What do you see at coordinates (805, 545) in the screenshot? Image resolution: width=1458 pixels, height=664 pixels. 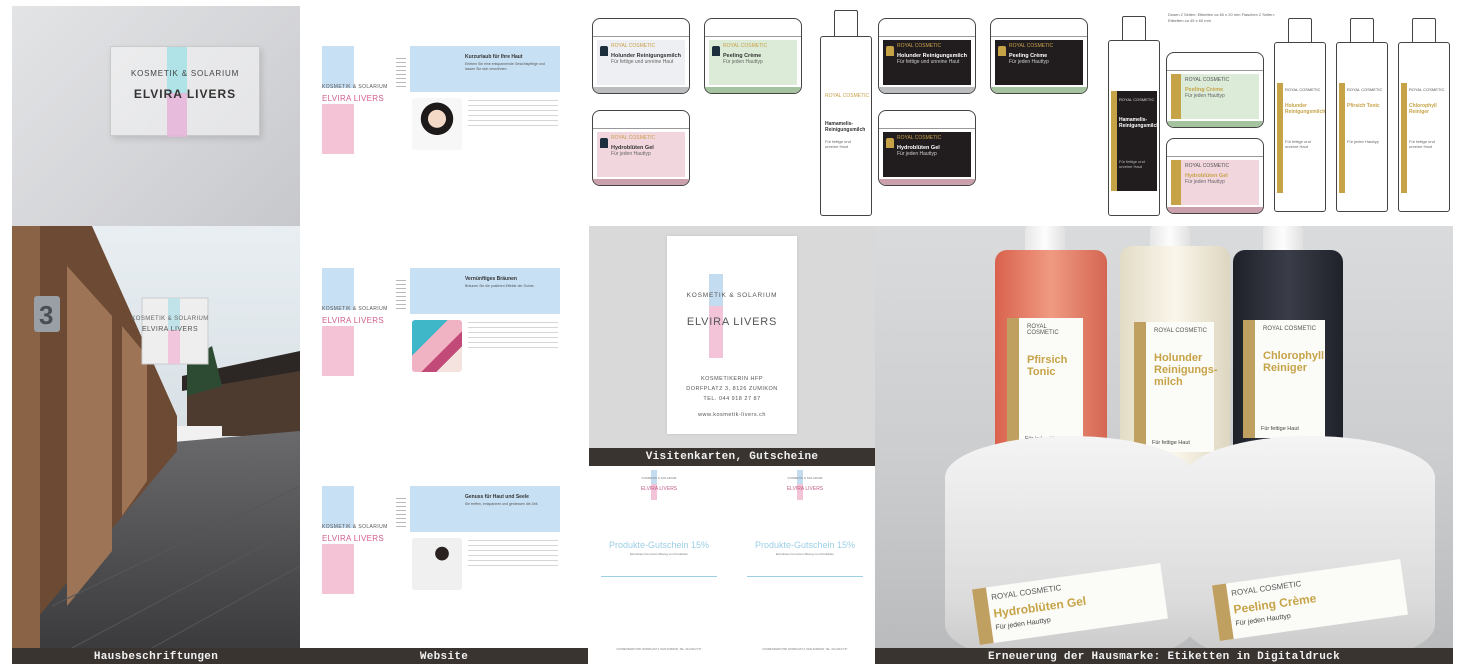 I see `voucher-2-title: Produkte-Gutschein 15%` at bounding box center [805, 545].